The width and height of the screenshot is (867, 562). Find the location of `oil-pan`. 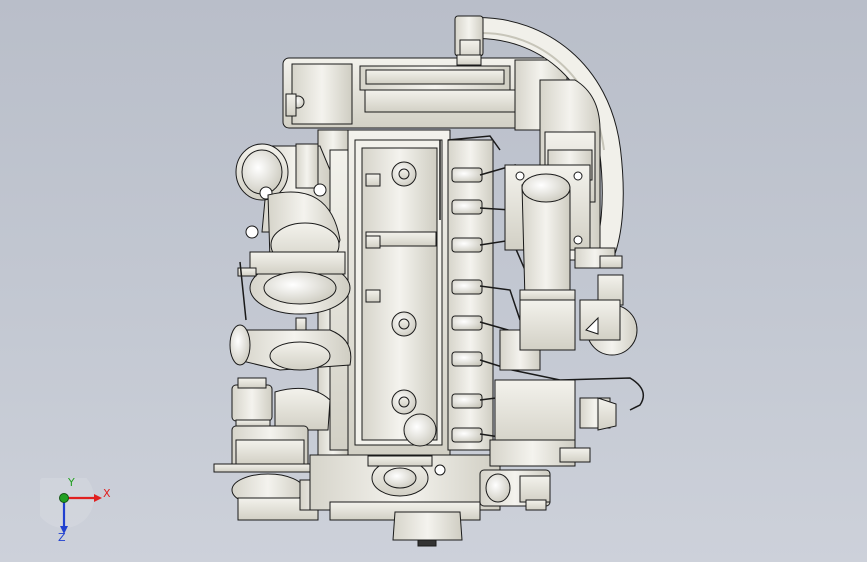

oil-pan is located at coordinates (405, 500).